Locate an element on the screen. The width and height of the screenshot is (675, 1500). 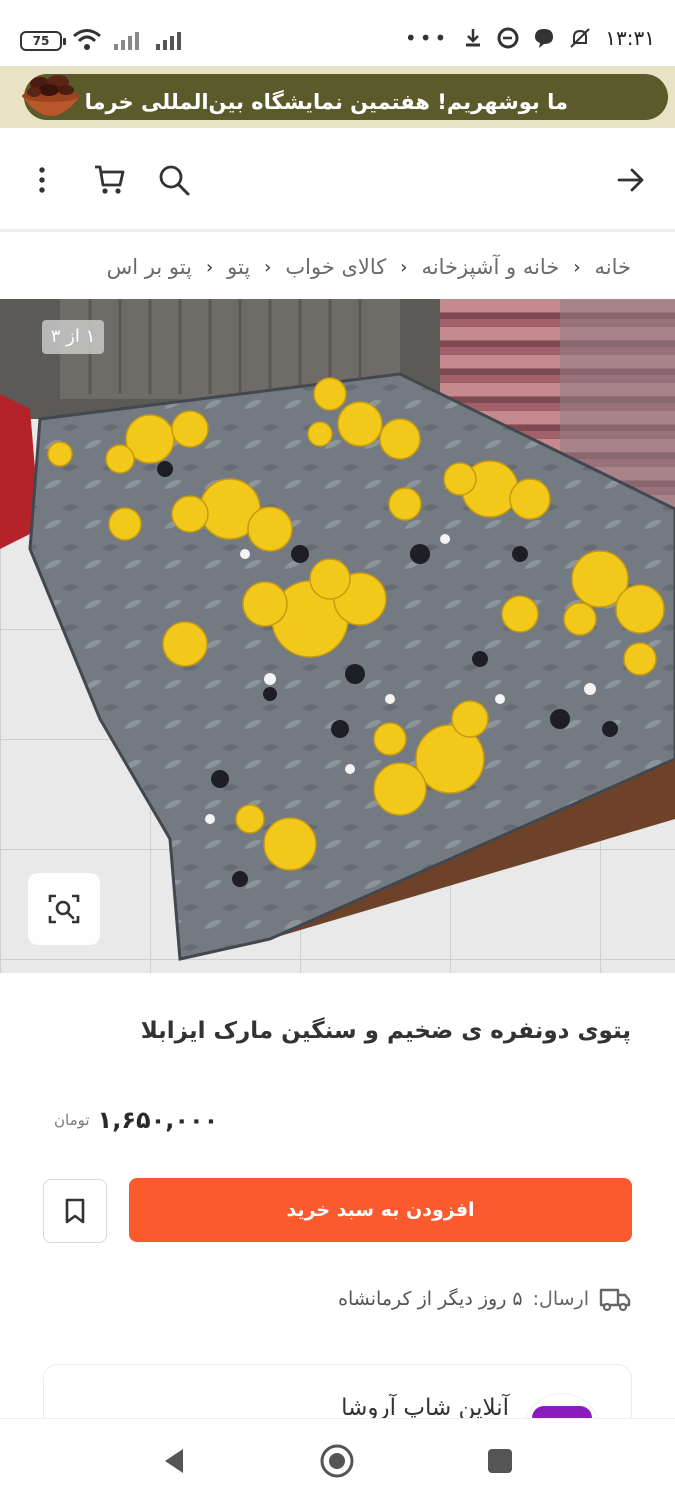
breadcrumb-item-bedding: کالای خواب is located at coordinates (335, 267).